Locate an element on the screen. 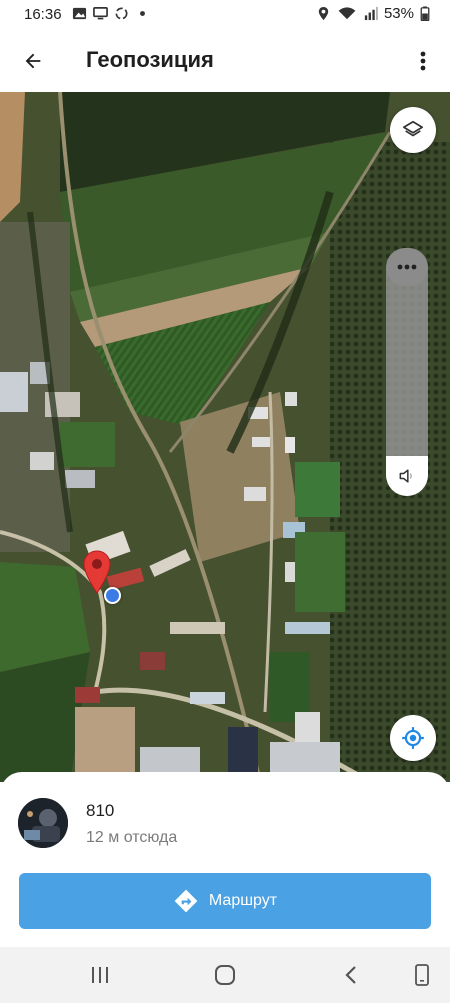 The image size is (450, 1003). home-icon is located at coordinates (225, 975).